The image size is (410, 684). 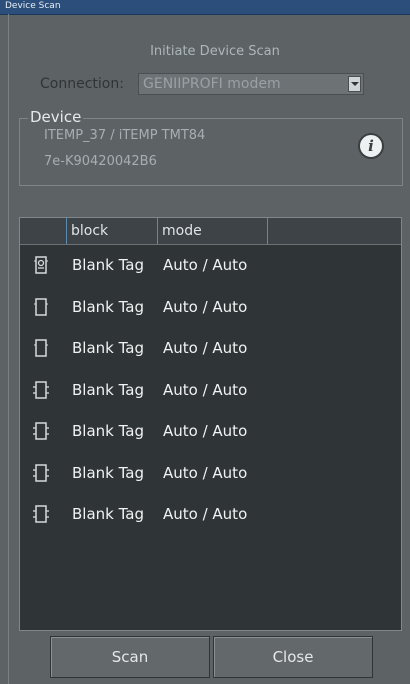 I want to click on connection-value: GENIIPROFI modem, so click(x=212, y=84).